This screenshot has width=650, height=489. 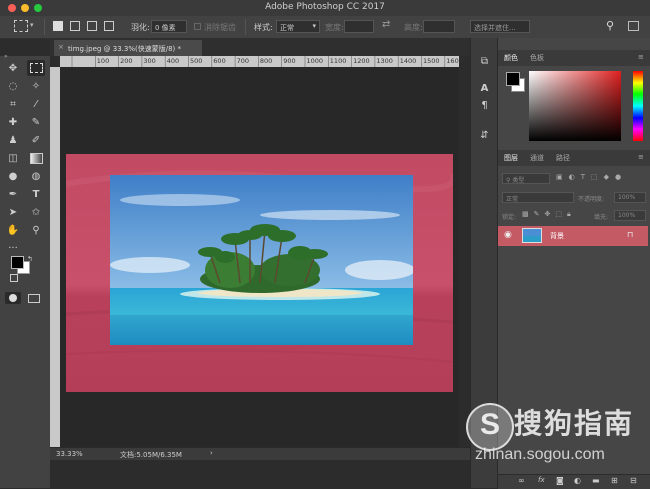 I want to click on character-panel-icon: A, so click(x=484, y=89).